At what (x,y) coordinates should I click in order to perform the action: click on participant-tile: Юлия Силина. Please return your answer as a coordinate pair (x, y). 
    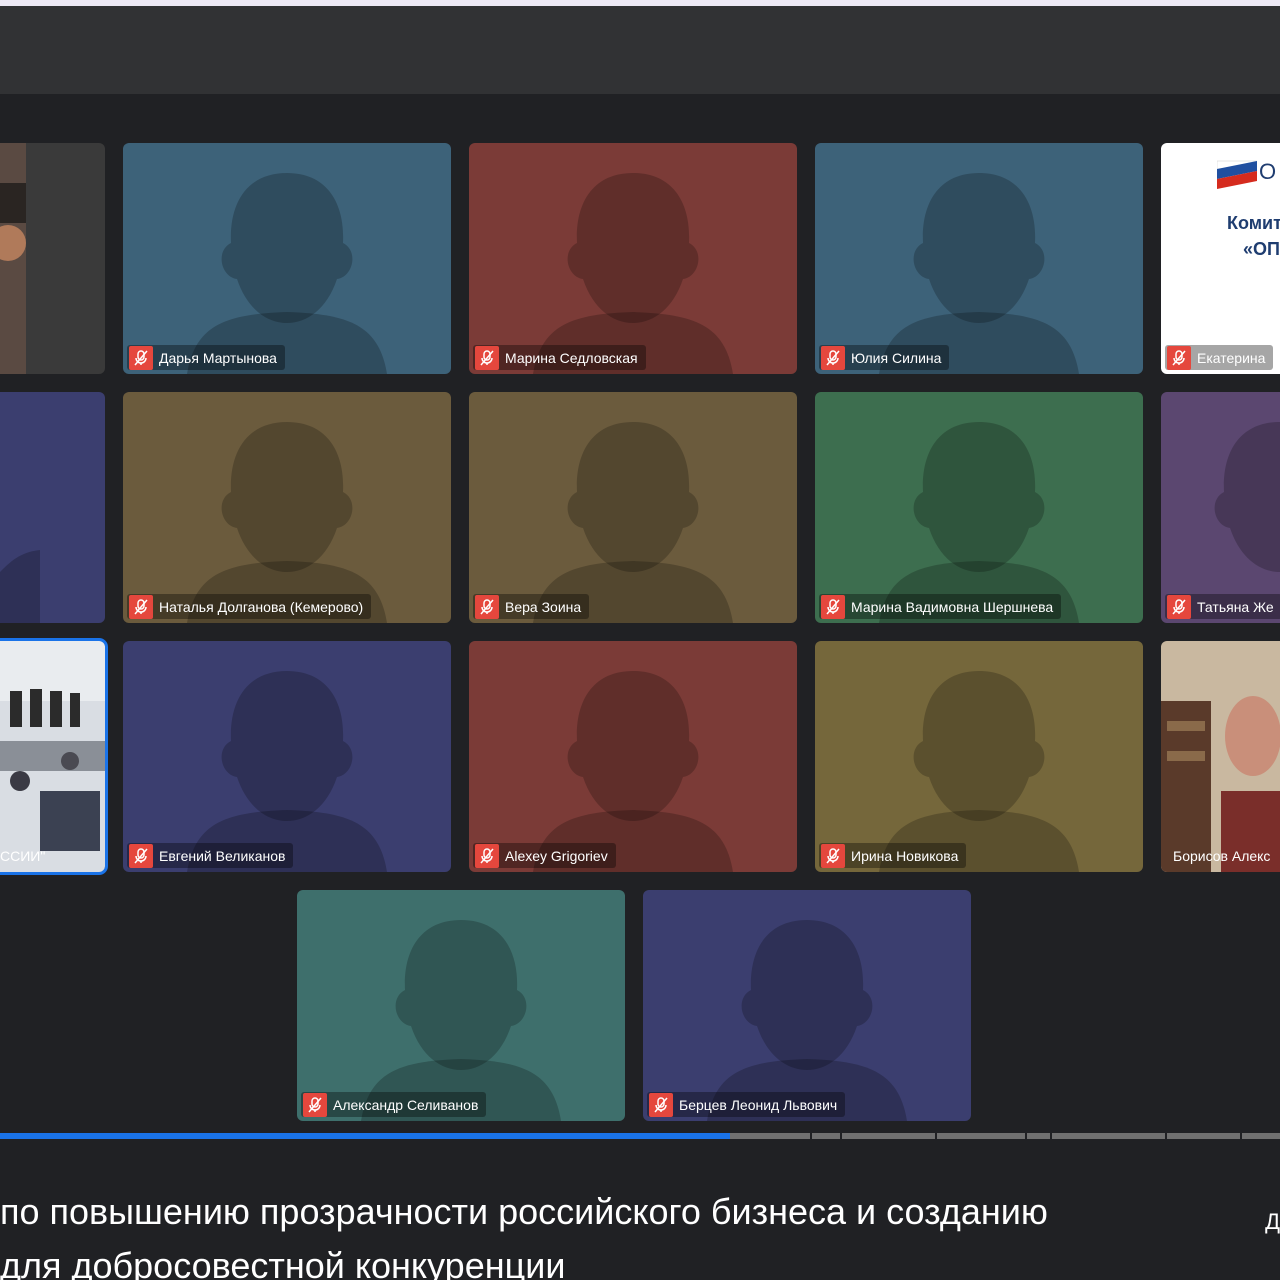
    Looking at the image, I should click on (979, 258).